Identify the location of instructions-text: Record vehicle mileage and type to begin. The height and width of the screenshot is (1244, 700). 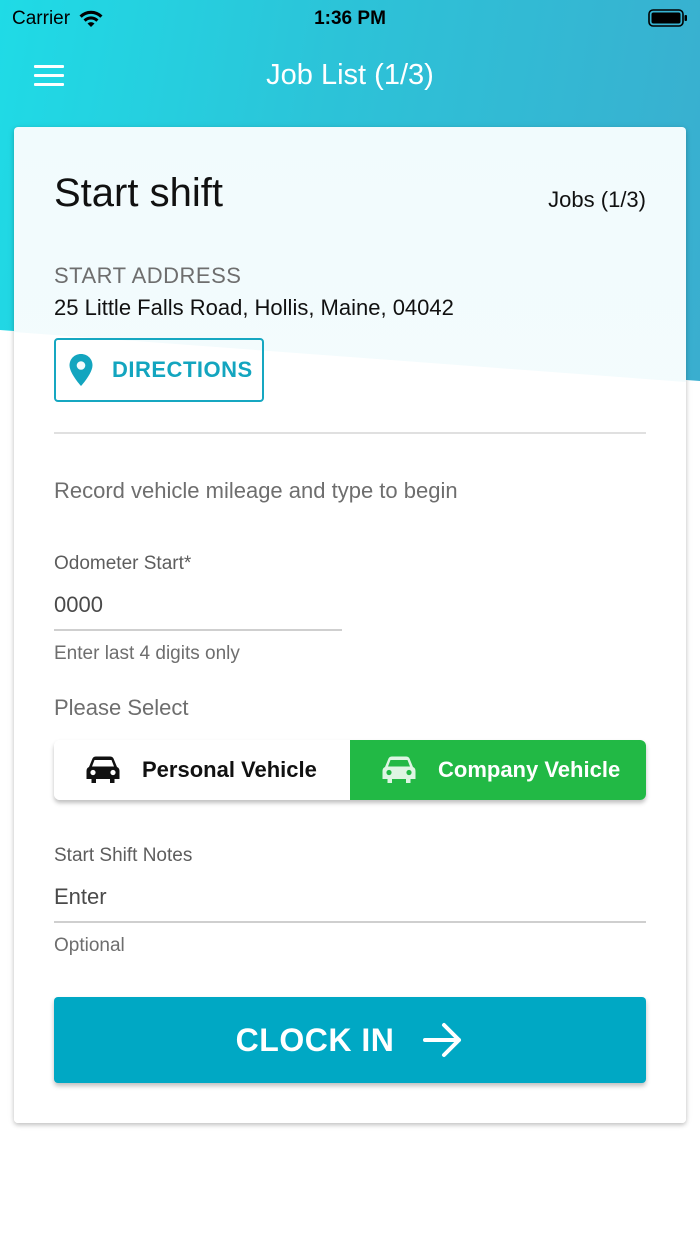
(256, 490).